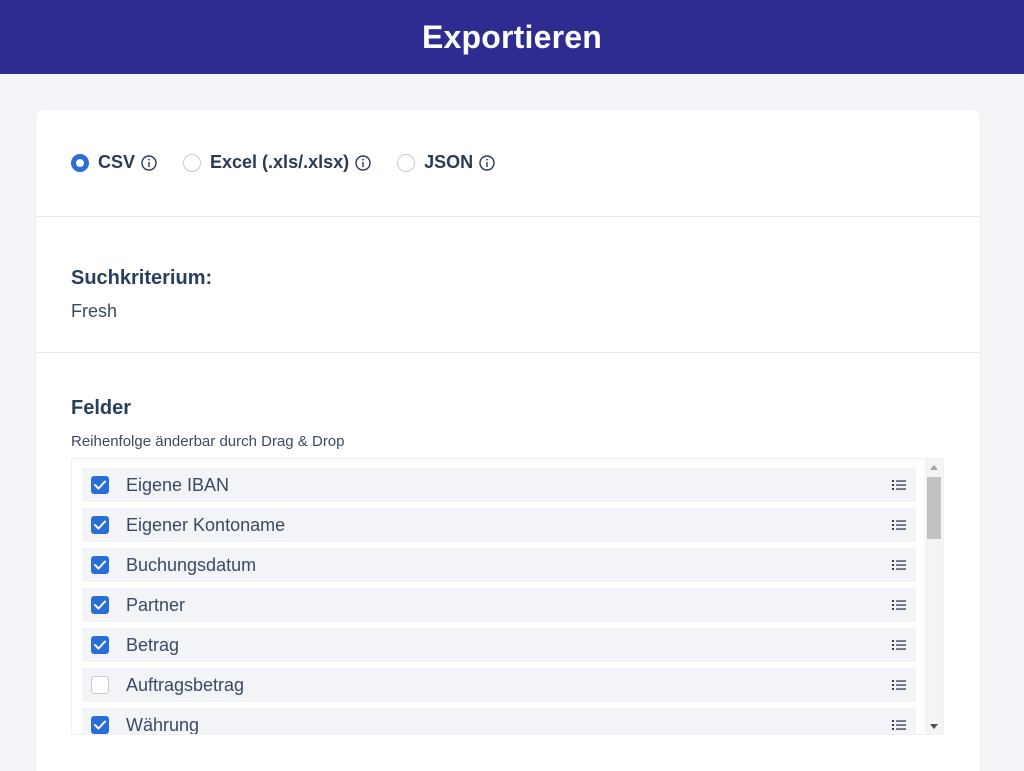 The height and width of the screenshot is (771, 1024). I want to click on field-list-item: Währung, so click(499, 721).